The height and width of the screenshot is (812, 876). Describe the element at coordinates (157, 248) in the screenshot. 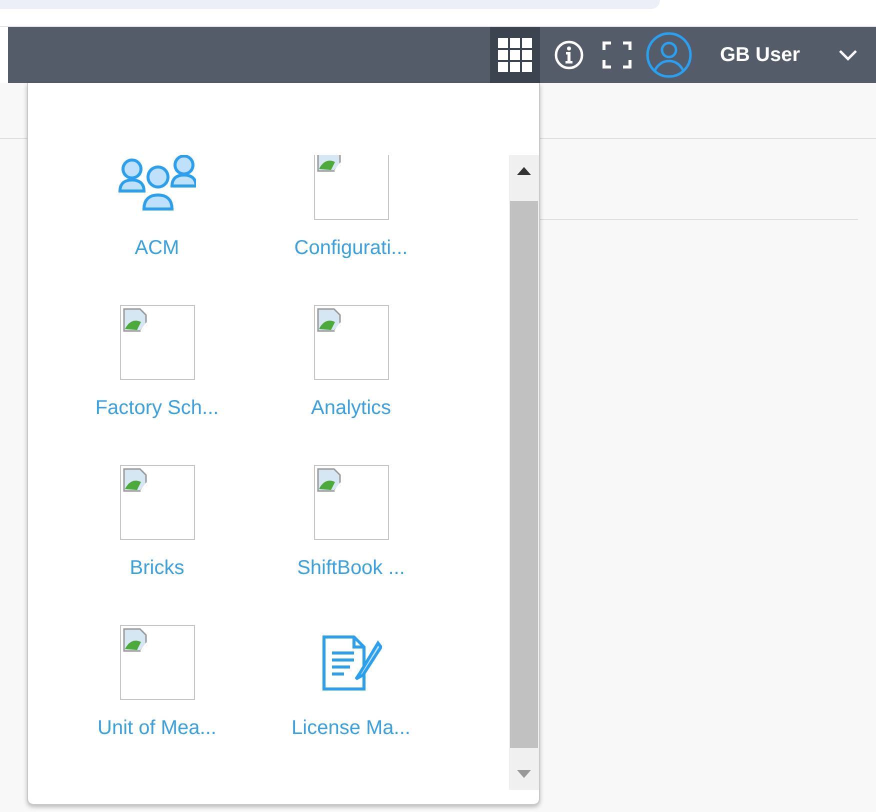

I see `app-label: ACM` at that location.